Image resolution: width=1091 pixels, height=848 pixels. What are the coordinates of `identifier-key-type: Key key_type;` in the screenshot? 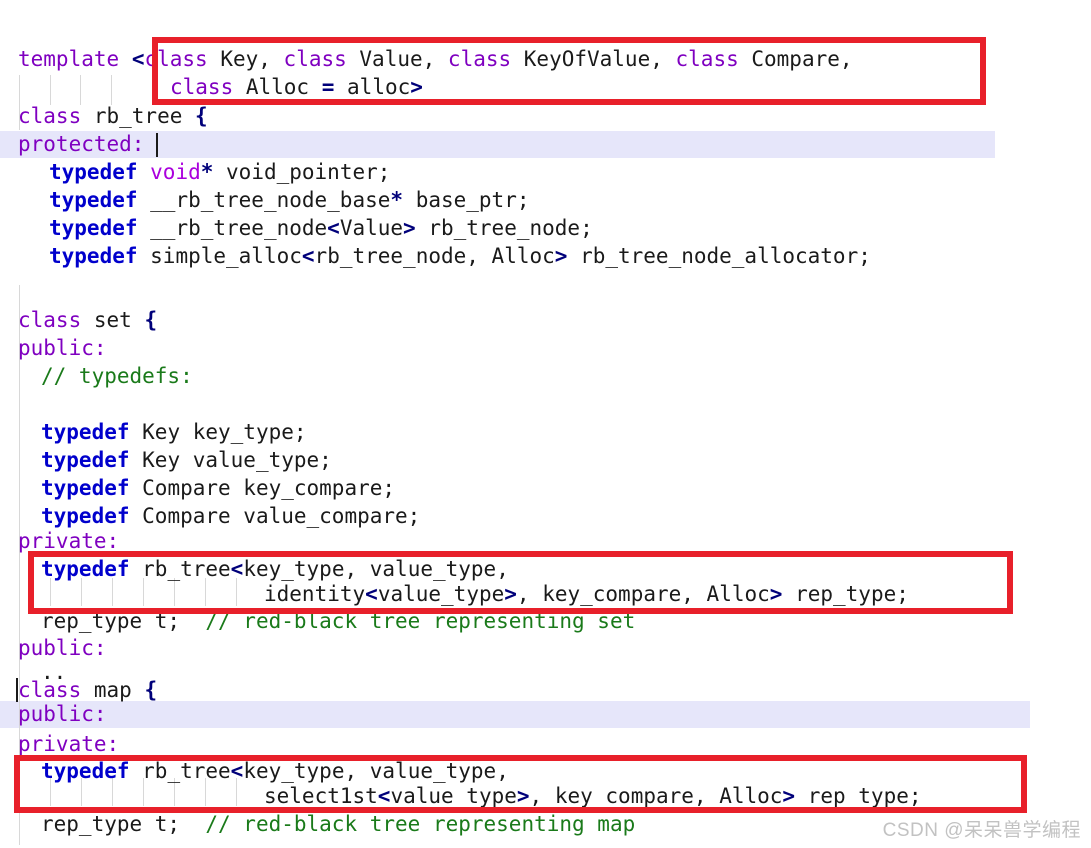 It's located at (218, 432).